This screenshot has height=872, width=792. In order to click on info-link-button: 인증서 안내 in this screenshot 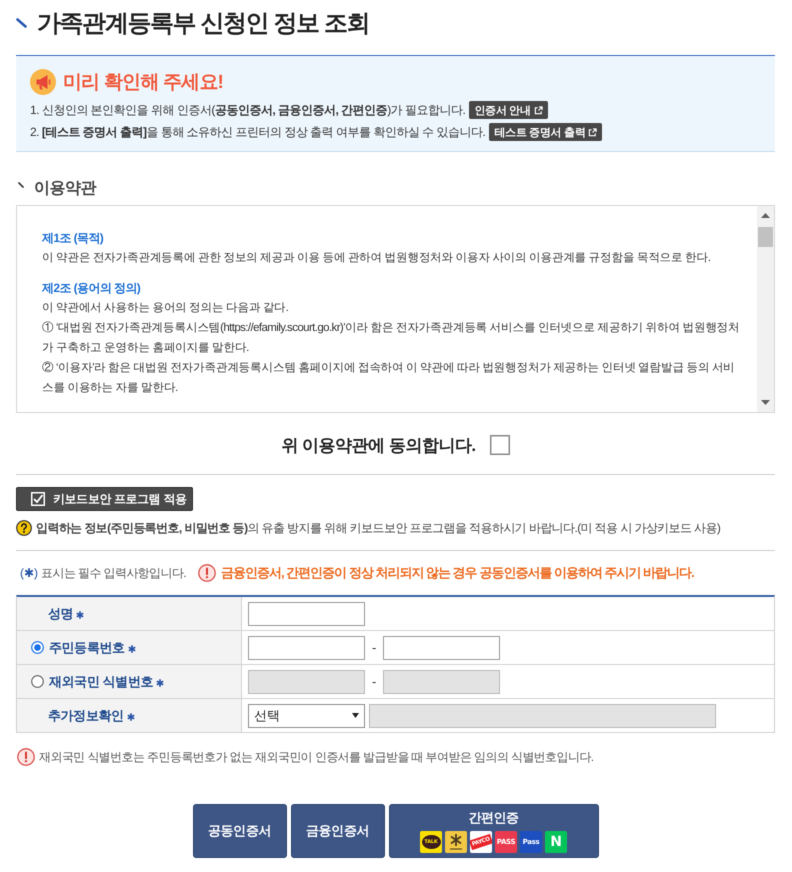, I will do `click(508, 110)`.